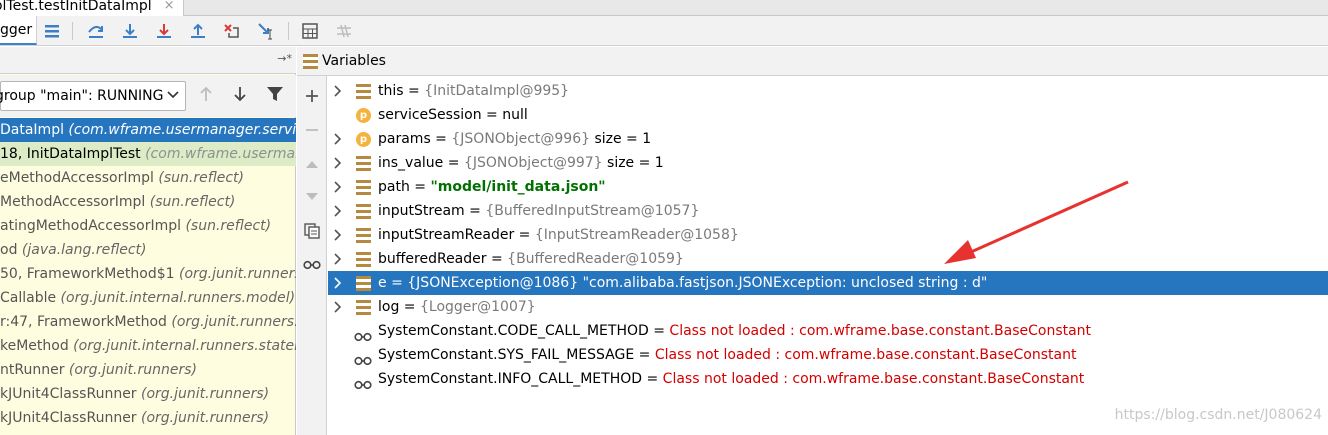 The width and height of the screenshot is (1328, 435). Describe the element at coordinates (203, 394) in the screenshot. I see `frame-package: (org.junit.runners)` at that location.